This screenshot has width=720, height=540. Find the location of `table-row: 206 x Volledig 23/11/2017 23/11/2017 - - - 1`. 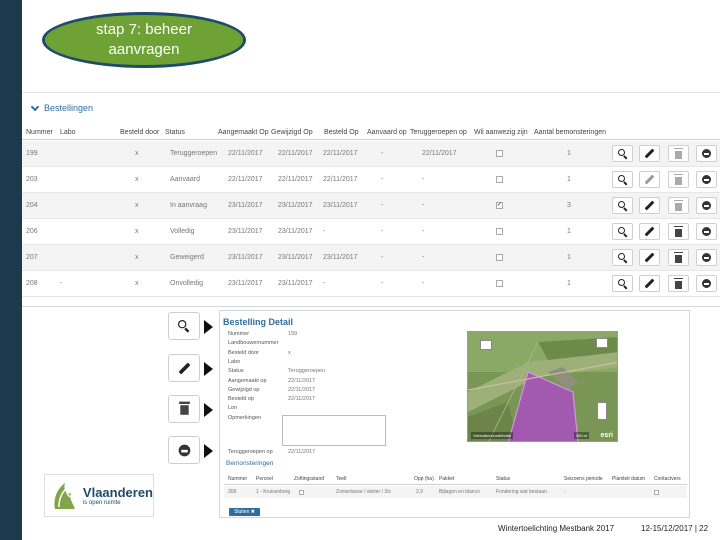

table-row: 206 x Volledig 23/11/2017 23/11/2017 - - - 1 is located at coordinates (371, 232).